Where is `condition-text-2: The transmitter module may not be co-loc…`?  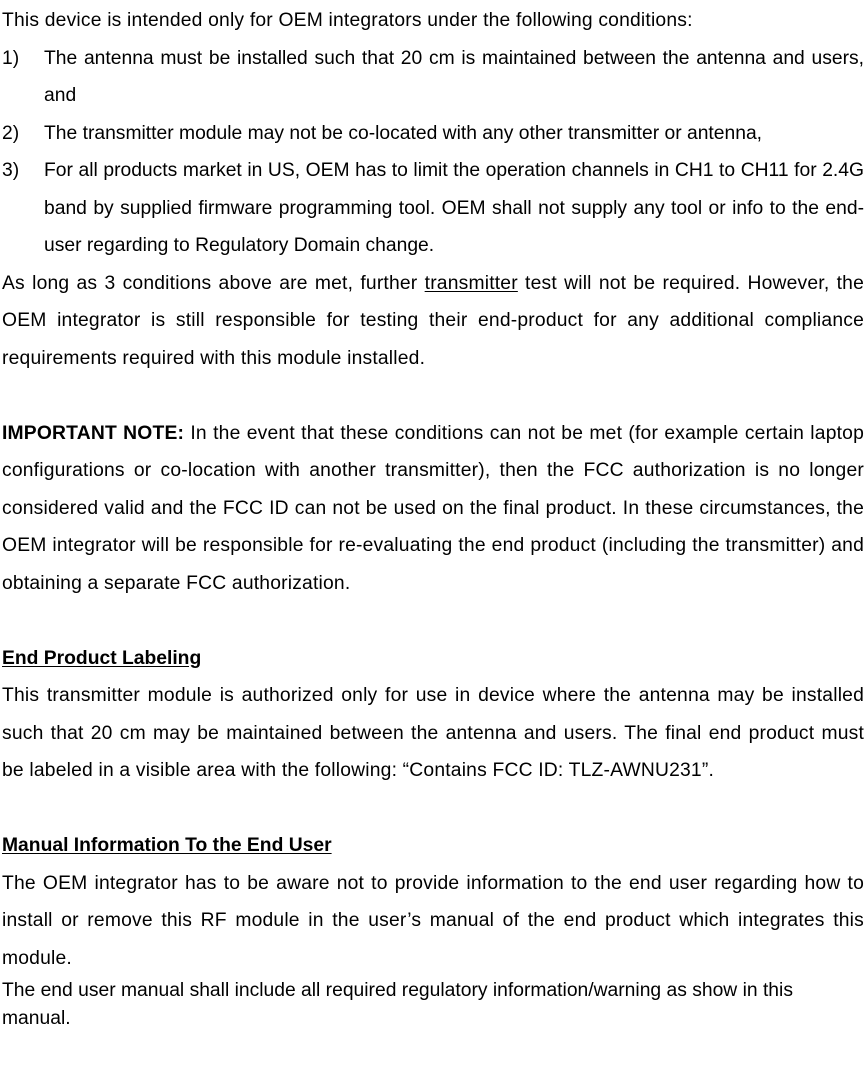 condition-text-2: The transmitter module may not be co-loc… is located at coordinates (403, 133).